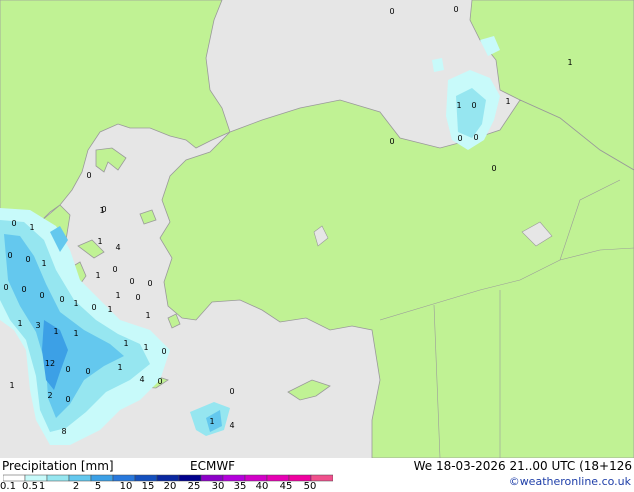 The image size is (634, 492). Describe the element at coordinates (262, 486) in the screenshot. I see `scale-tick-label: 40` at that location.